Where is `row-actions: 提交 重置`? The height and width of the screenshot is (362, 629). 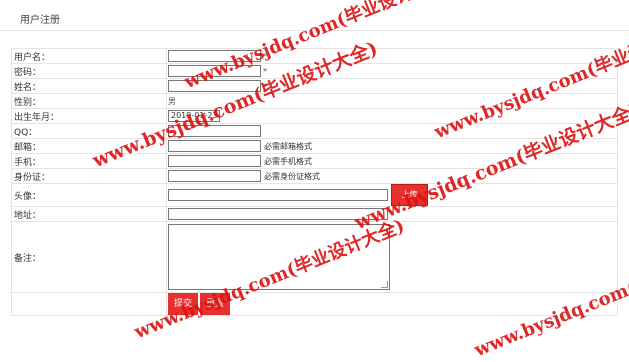
row-actions: 提交 重置 is located at coordinates (314, 304).